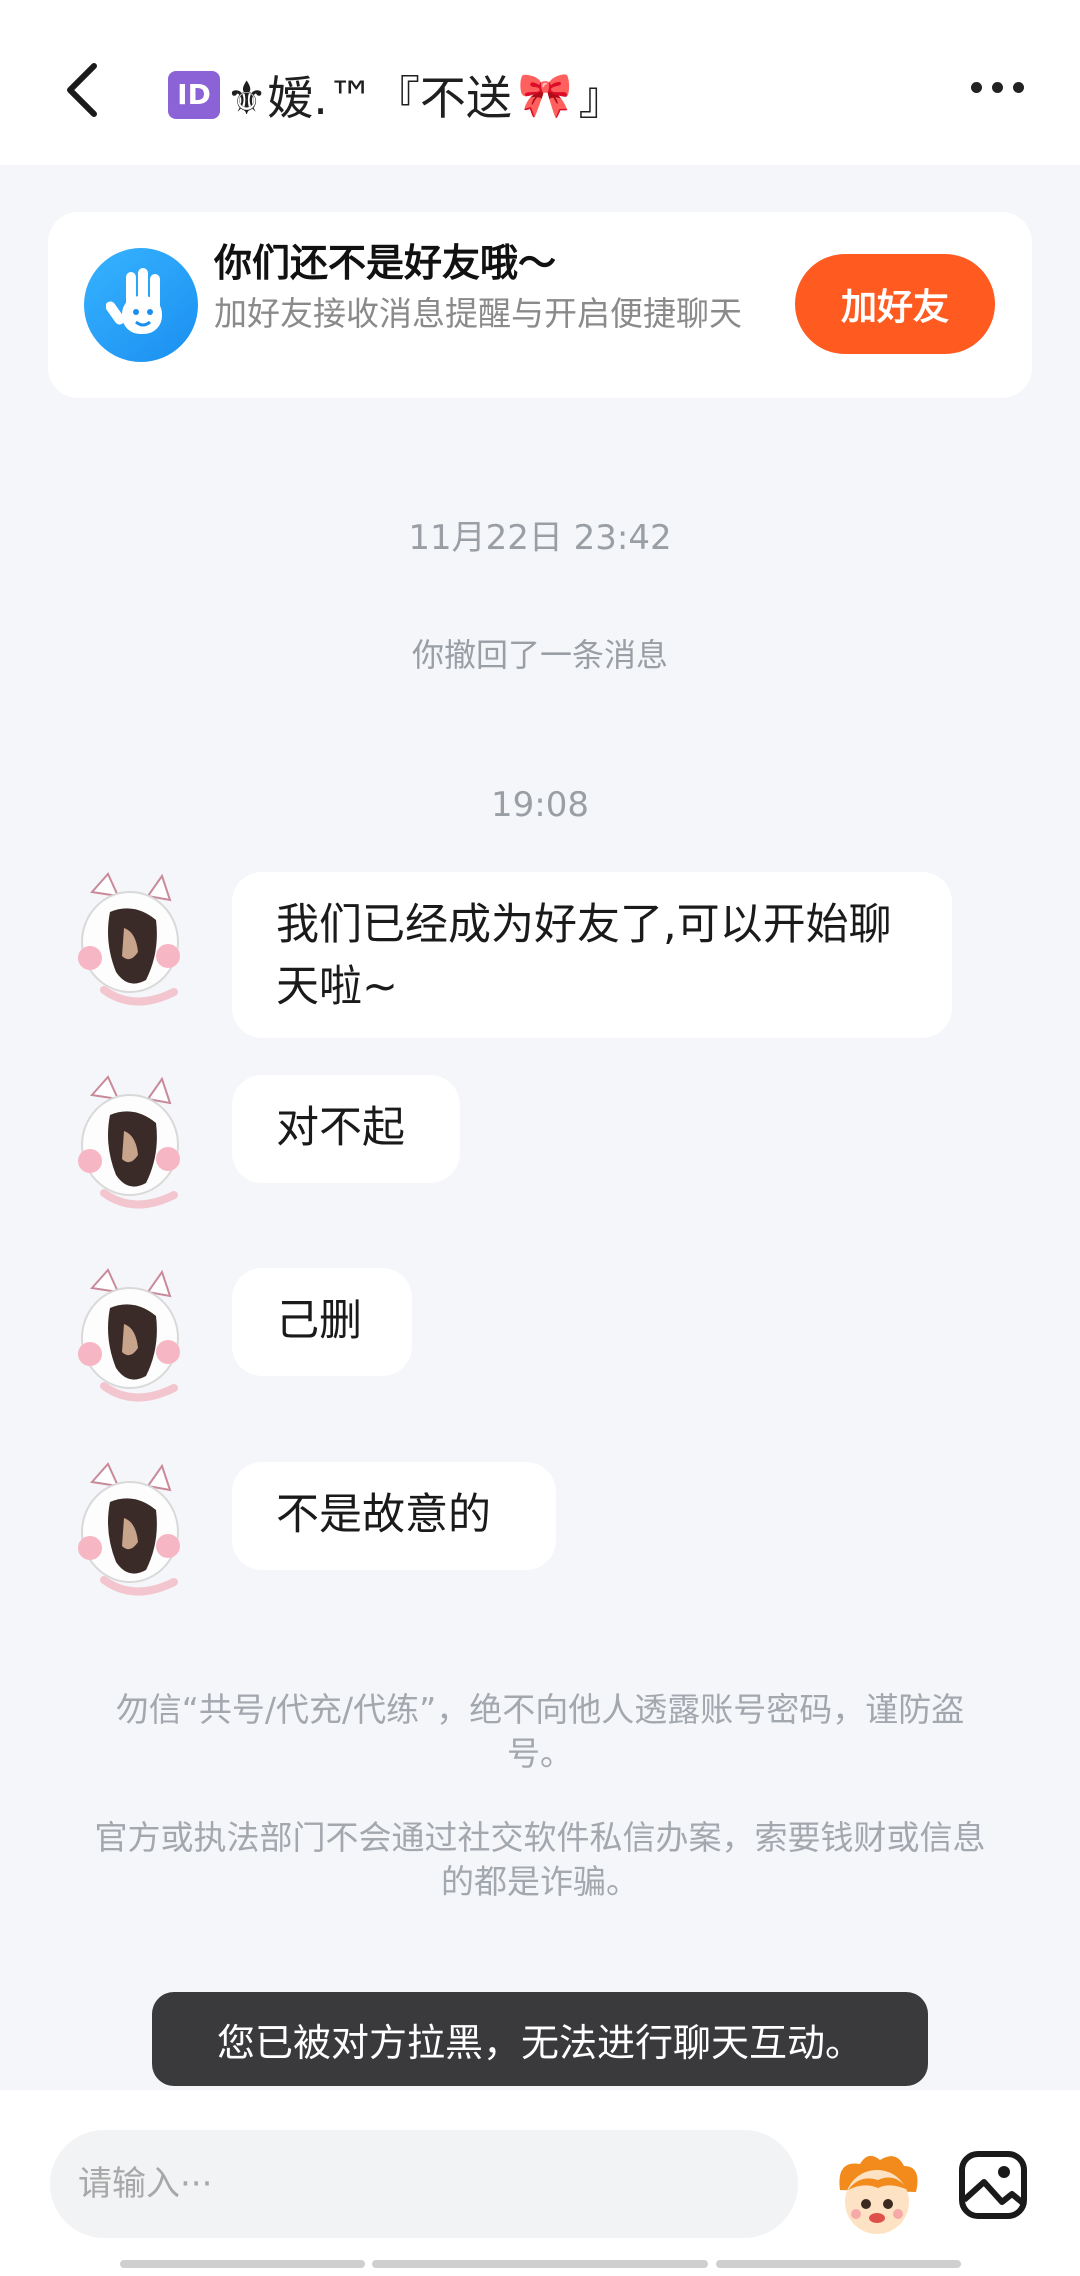 The width and height of the screenshot is (1080, 2276). What do you see at coordinates (540, 1731) in the screenshot?
I see `safety-notice: 勿信“共号/代充/代练”，绝不向他人透露账号密码，谨防盗号。` at bounding box center [540, 1731].